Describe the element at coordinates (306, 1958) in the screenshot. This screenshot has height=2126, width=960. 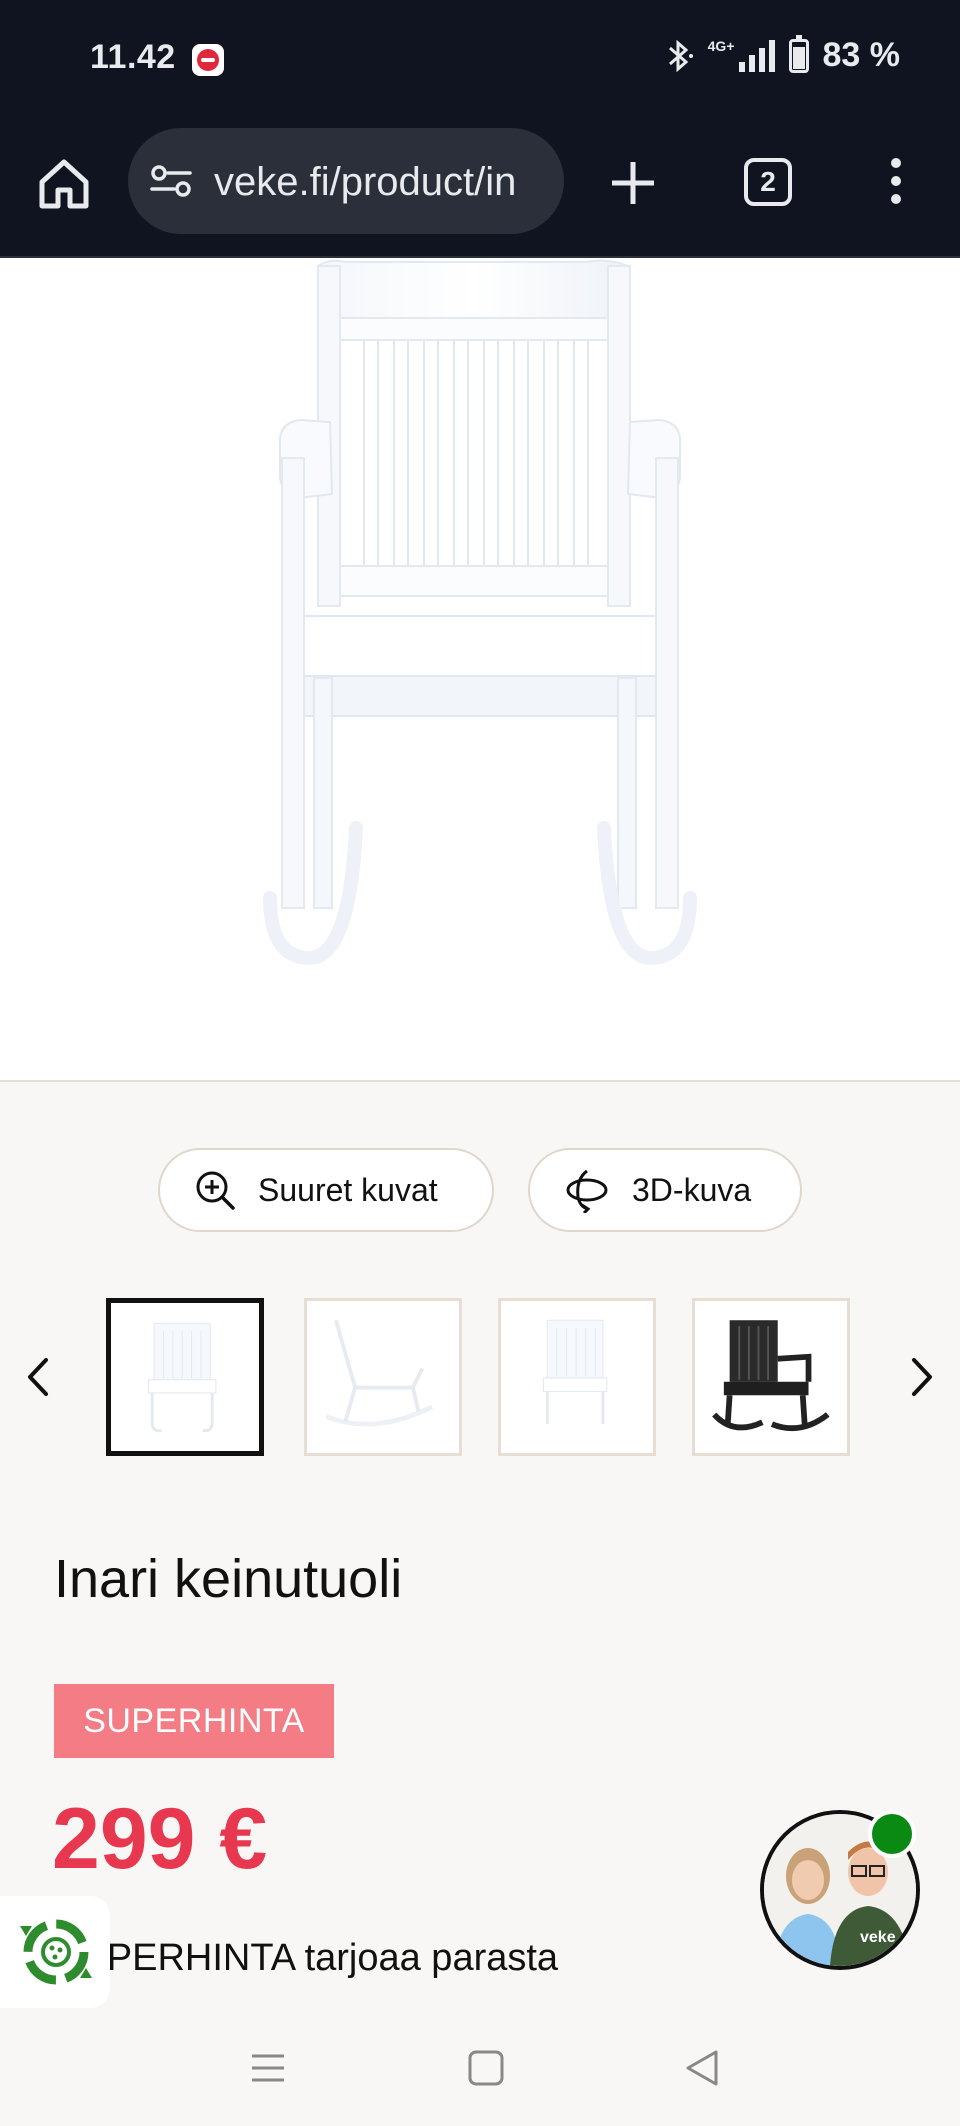
I see `product-description: SUPERHINTA tarjoaa parasta` at that location.